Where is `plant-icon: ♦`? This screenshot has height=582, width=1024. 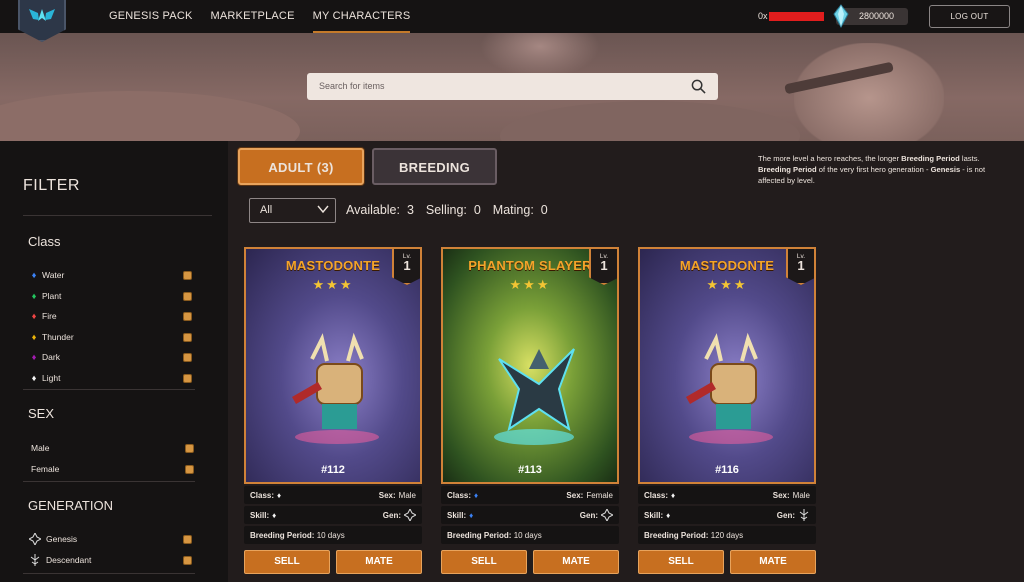
plant-icon: ♦ is located at coordinates (34, 296).